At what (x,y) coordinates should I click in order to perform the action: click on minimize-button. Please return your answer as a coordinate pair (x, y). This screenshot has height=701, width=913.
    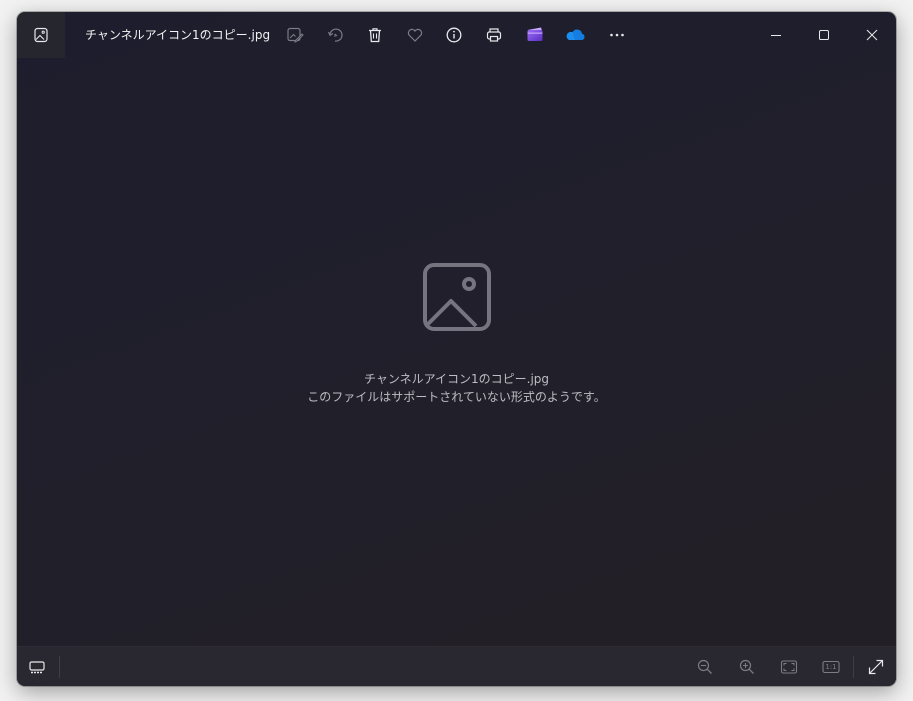
    Looking at the image, I should click on (776, 35).